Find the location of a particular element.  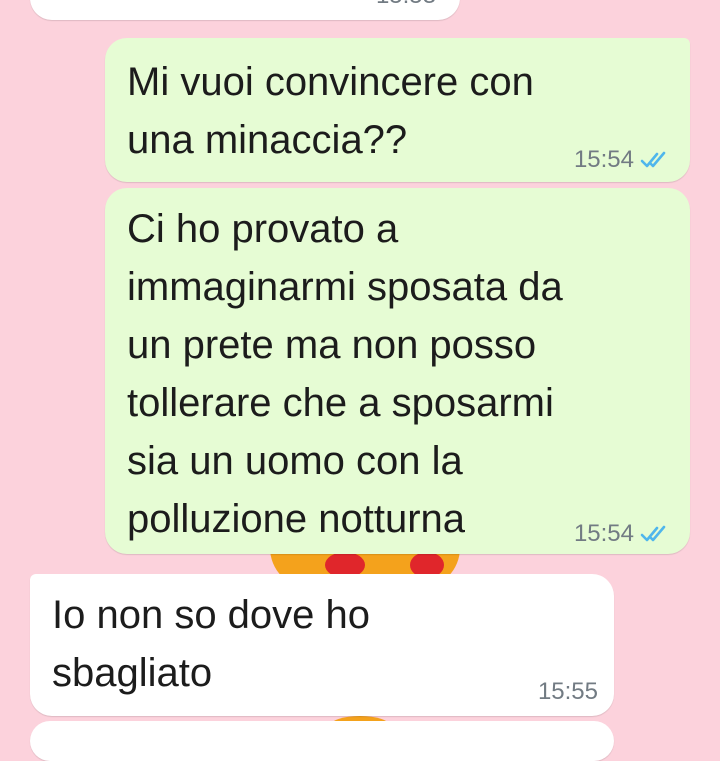

message-meta: 15:55 is located at coordinates (568, 692).